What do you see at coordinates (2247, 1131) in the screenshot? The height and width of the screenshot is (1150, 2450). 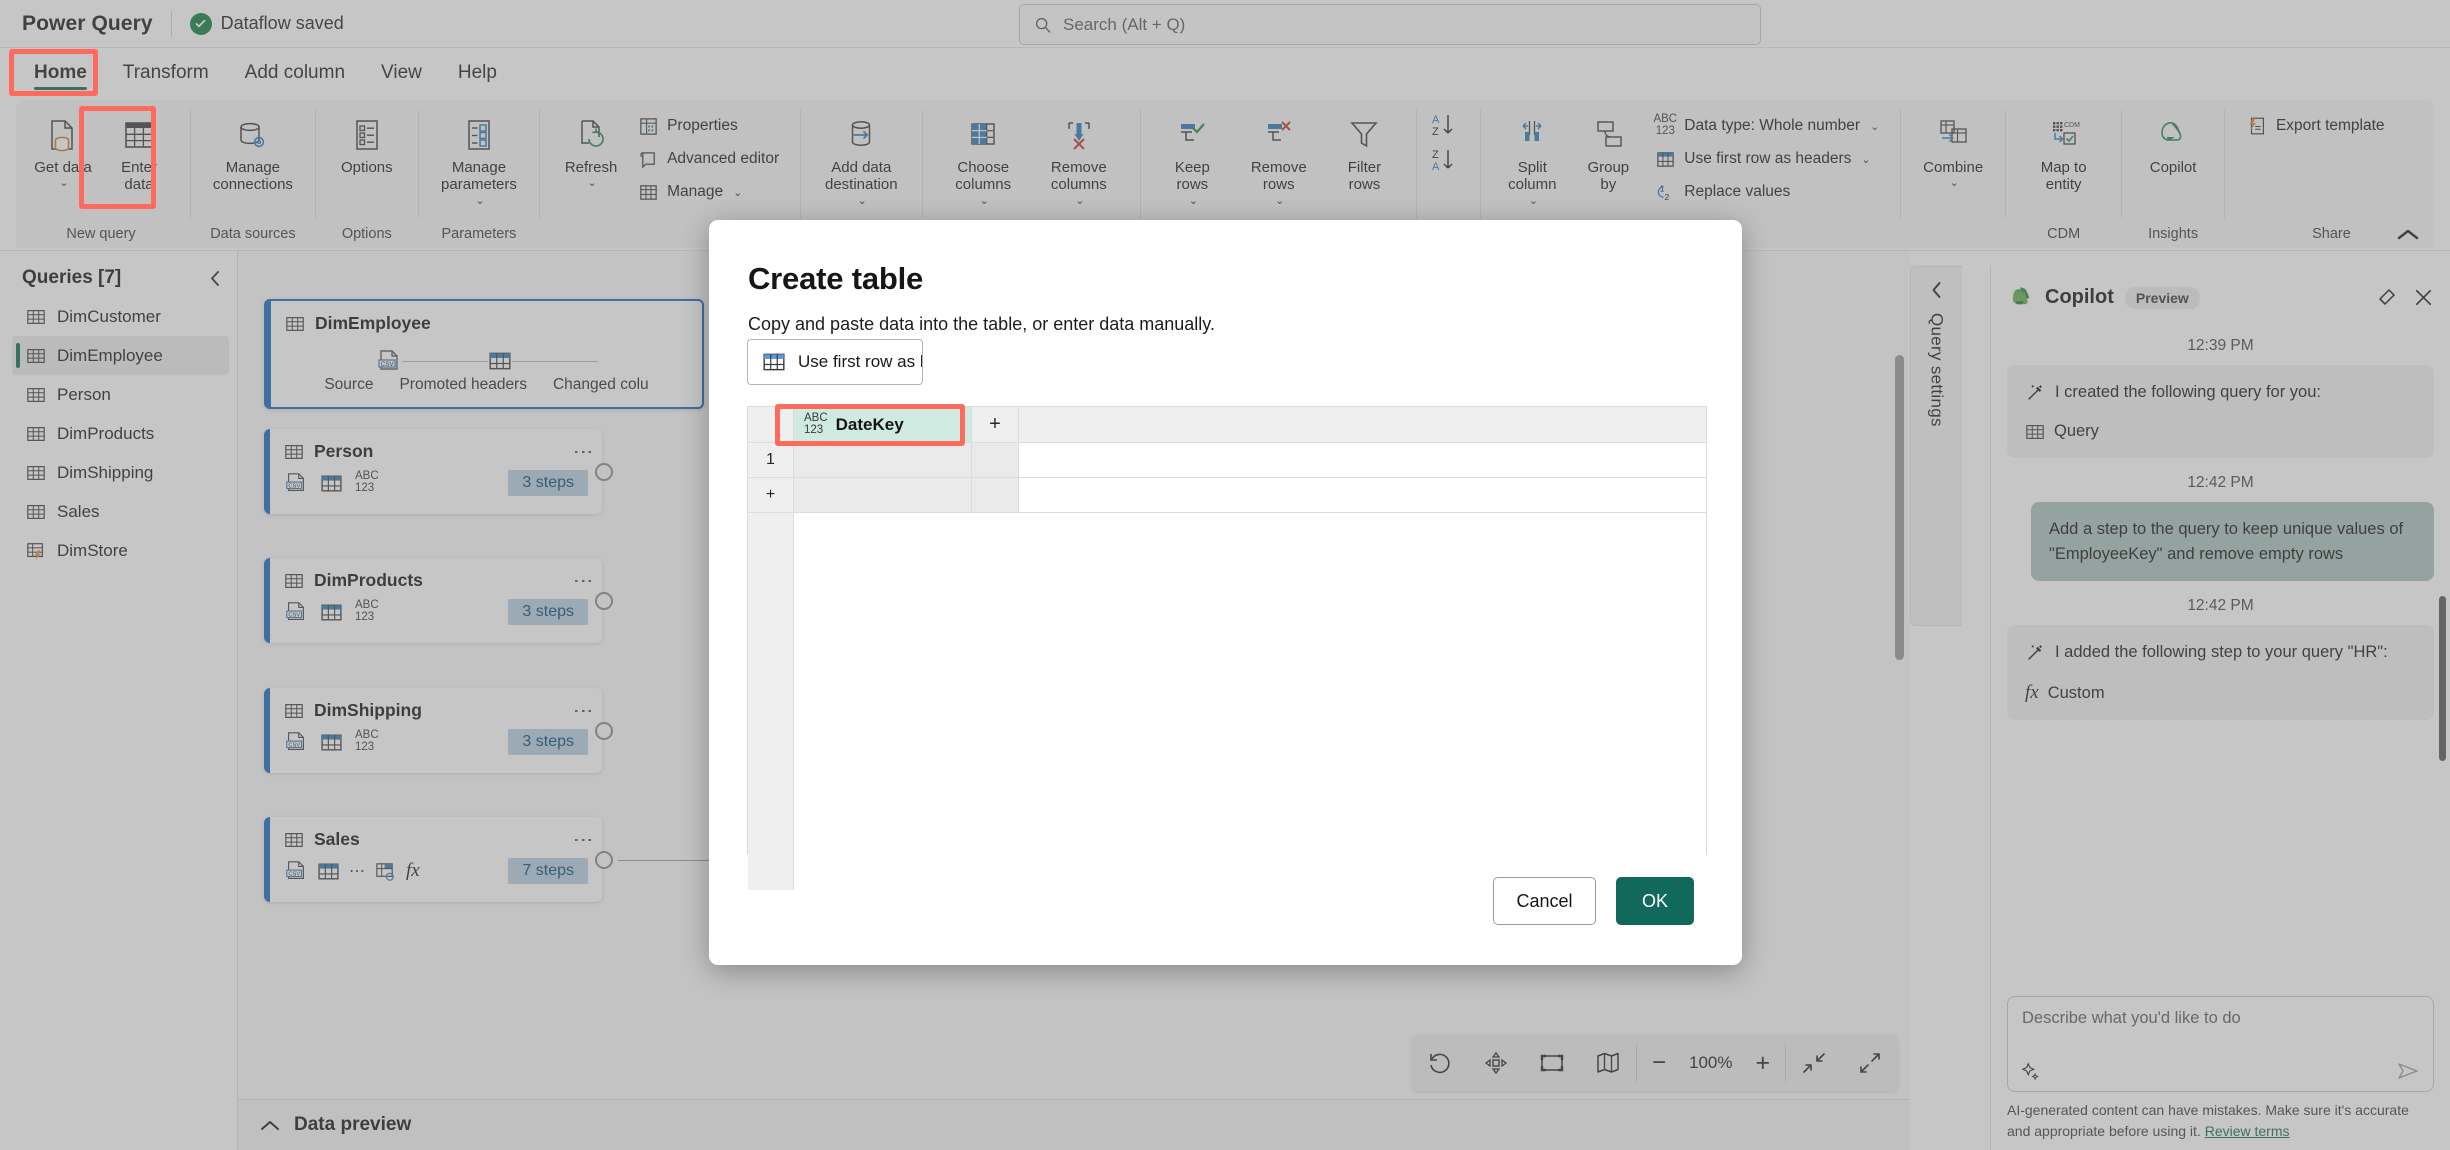 I see `review-terms-link: Review terms` at bounding box center [2247, 1131].